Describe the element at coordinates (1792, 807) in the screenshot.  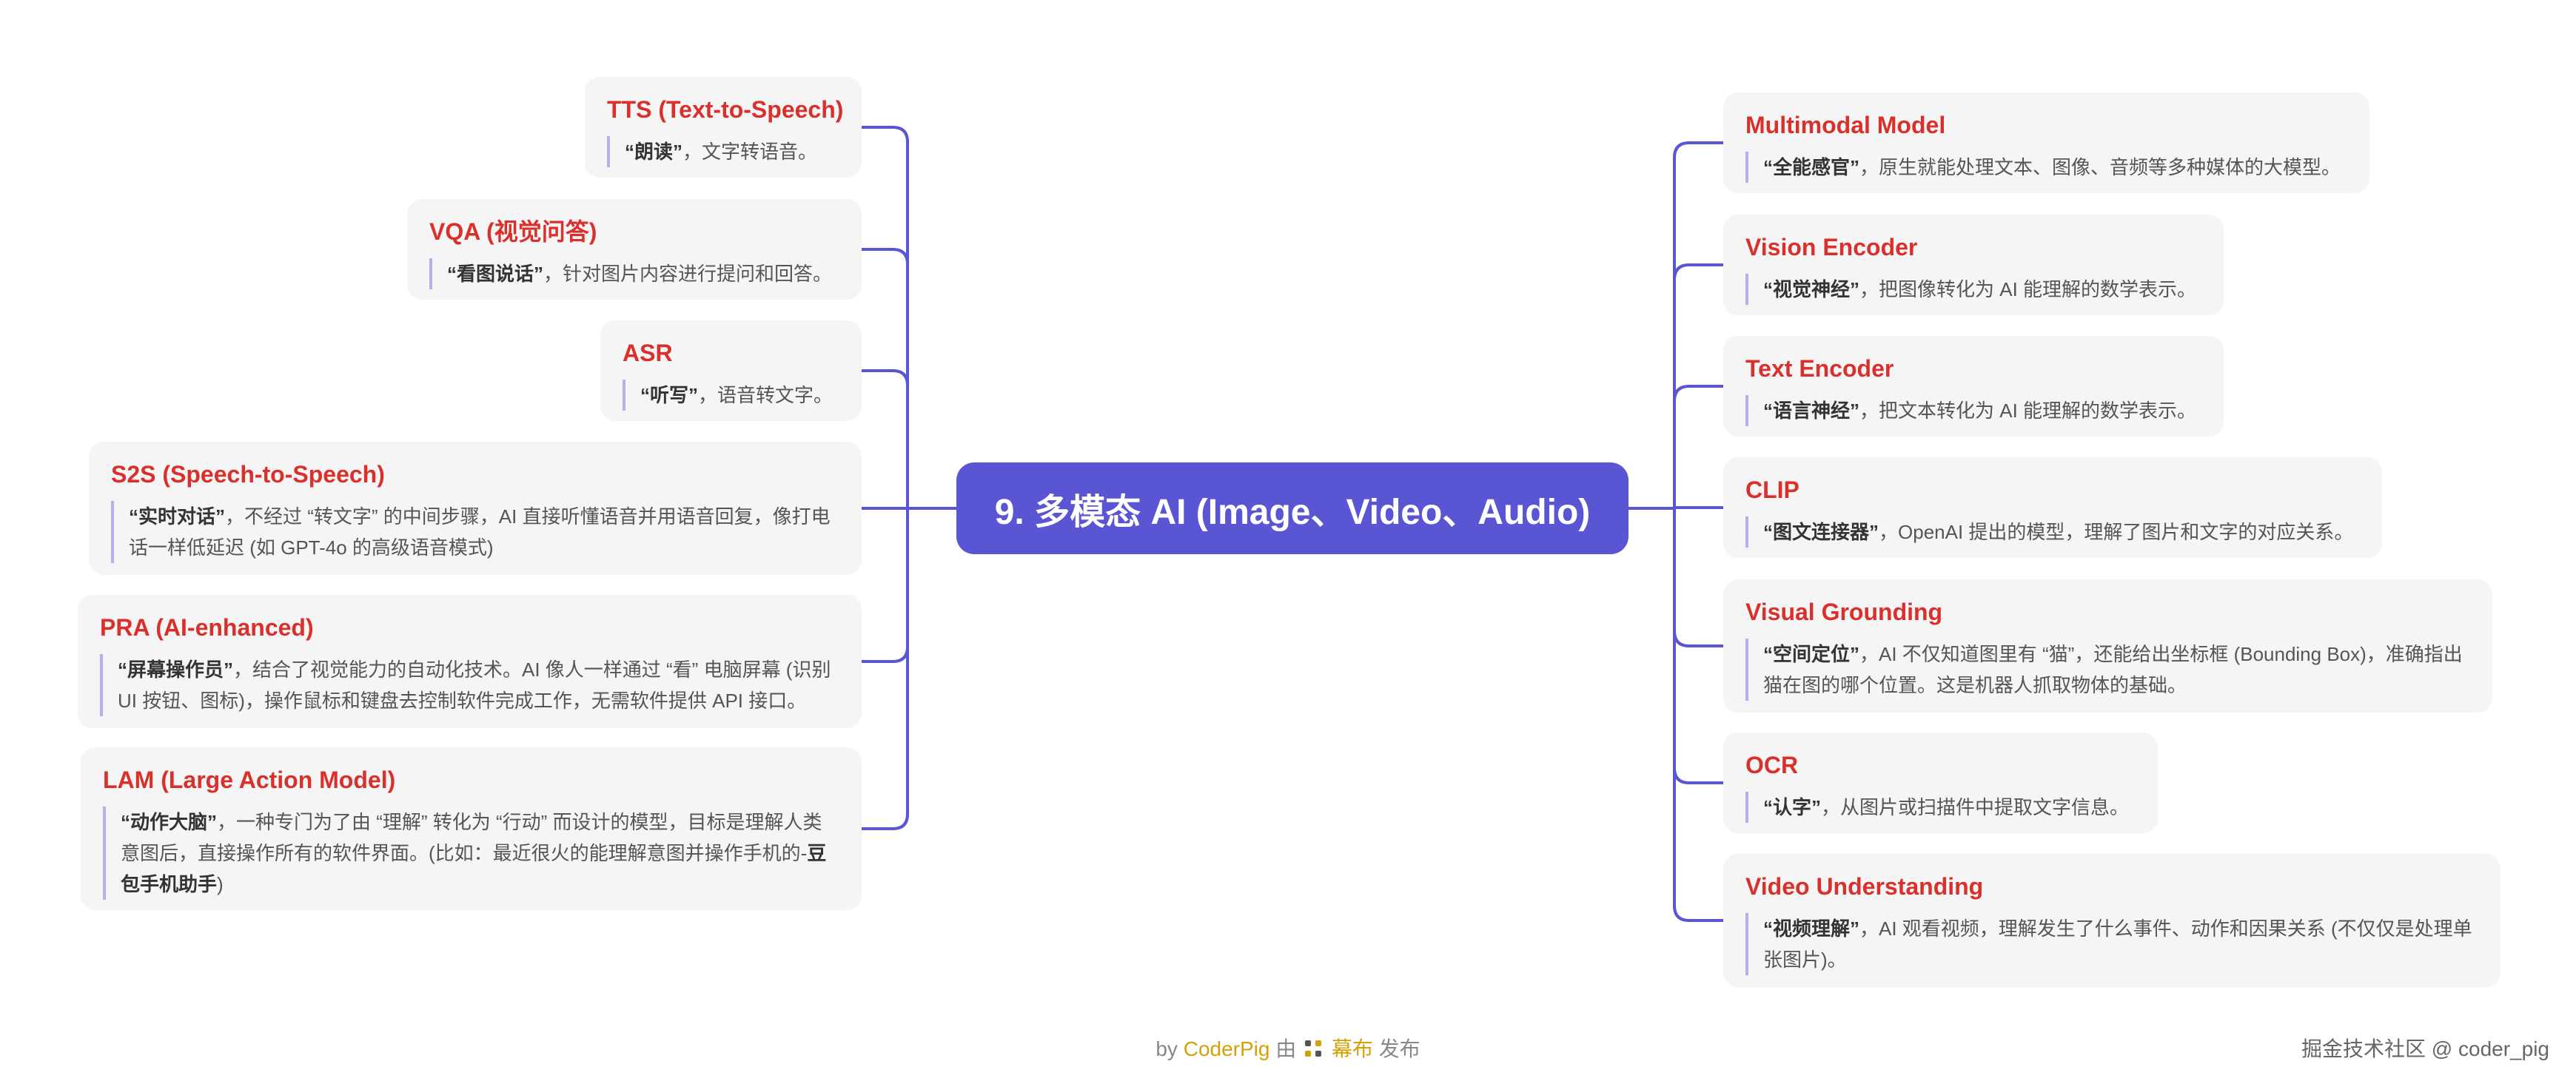
I see `desc-keyword: “认字”` at that location.